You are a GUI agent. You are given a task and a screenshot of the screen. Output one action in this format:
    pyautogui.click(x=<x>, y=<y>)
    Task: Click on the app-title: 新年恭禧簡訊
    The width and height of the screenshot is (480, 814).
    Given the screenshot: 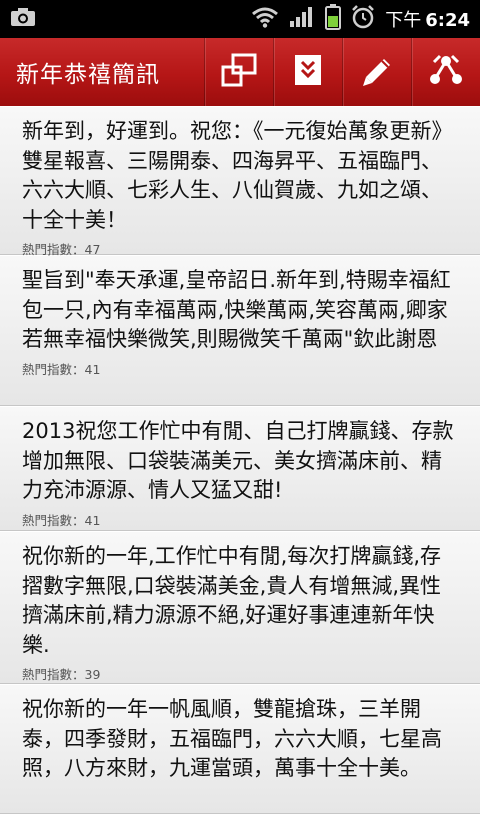 What is the action you would take?
    pyautogui.click(x=88, y=75)
    